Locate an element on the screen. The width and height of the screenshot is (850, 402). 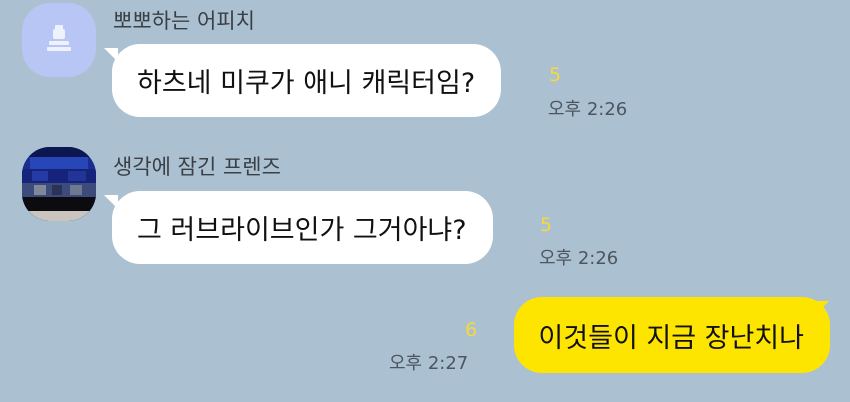
default-profile-icon is located at coordinates (59, 38).